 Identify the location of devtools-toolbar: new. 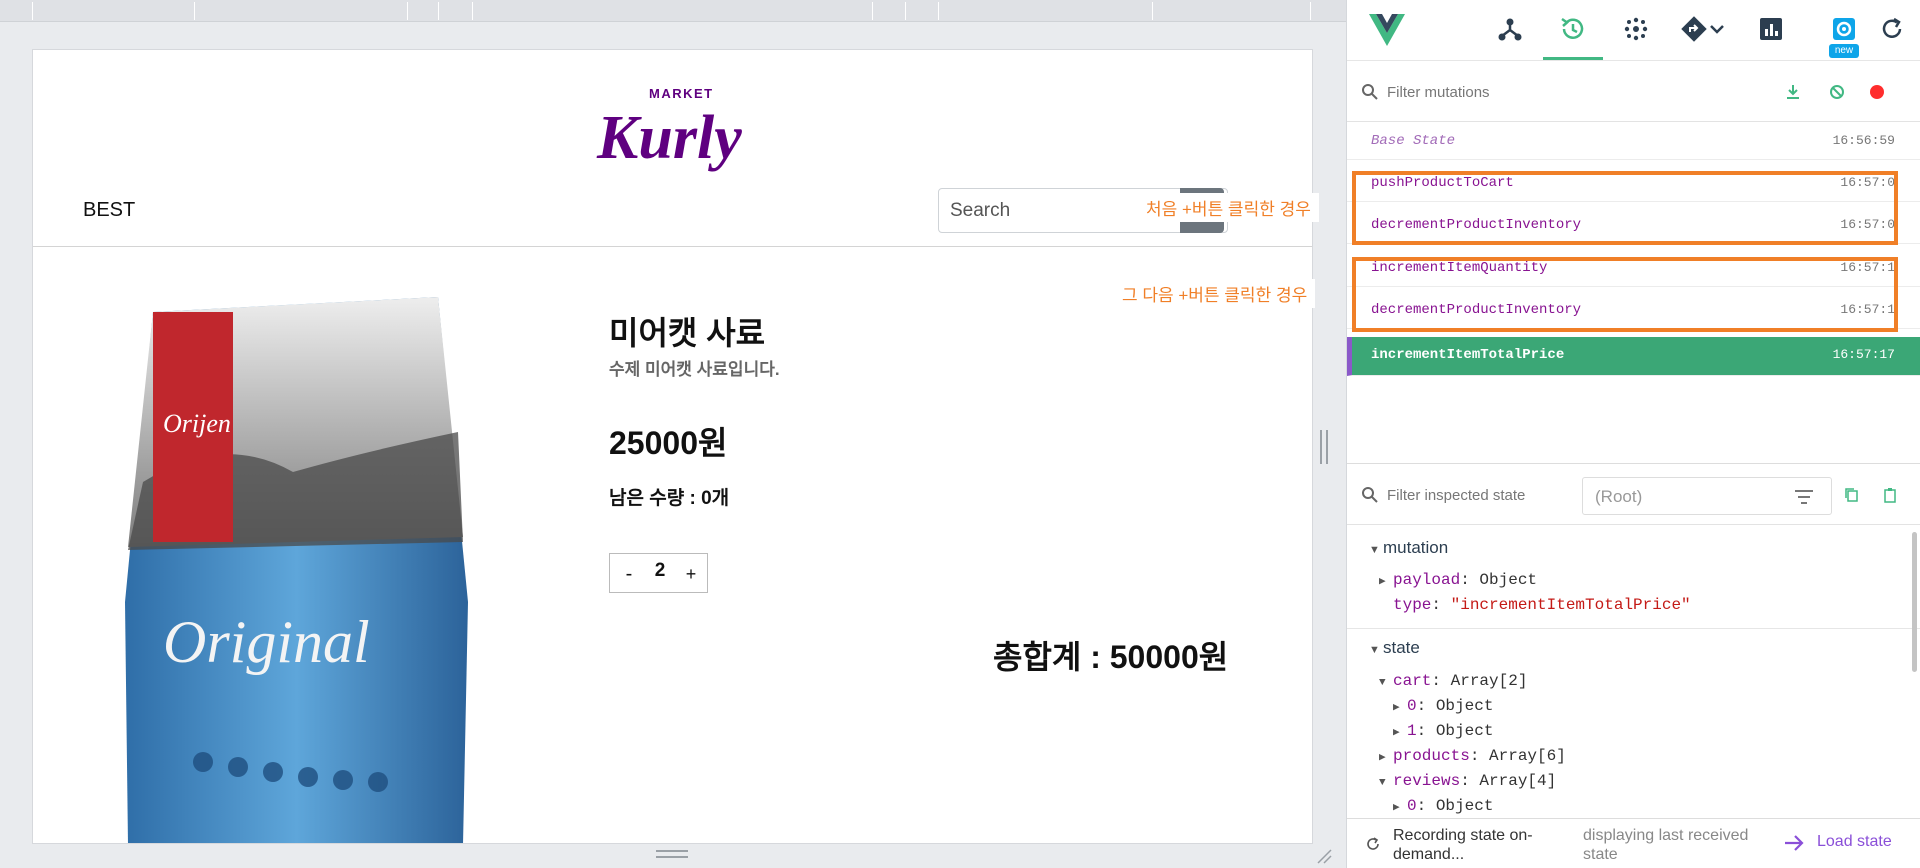
(1633, 30).